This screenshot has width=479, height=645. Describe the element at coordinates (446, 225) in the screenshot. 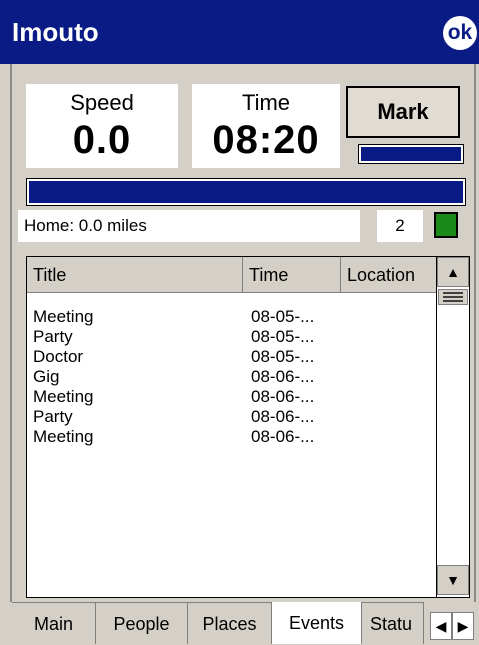

I see `status-indicator` at that location.